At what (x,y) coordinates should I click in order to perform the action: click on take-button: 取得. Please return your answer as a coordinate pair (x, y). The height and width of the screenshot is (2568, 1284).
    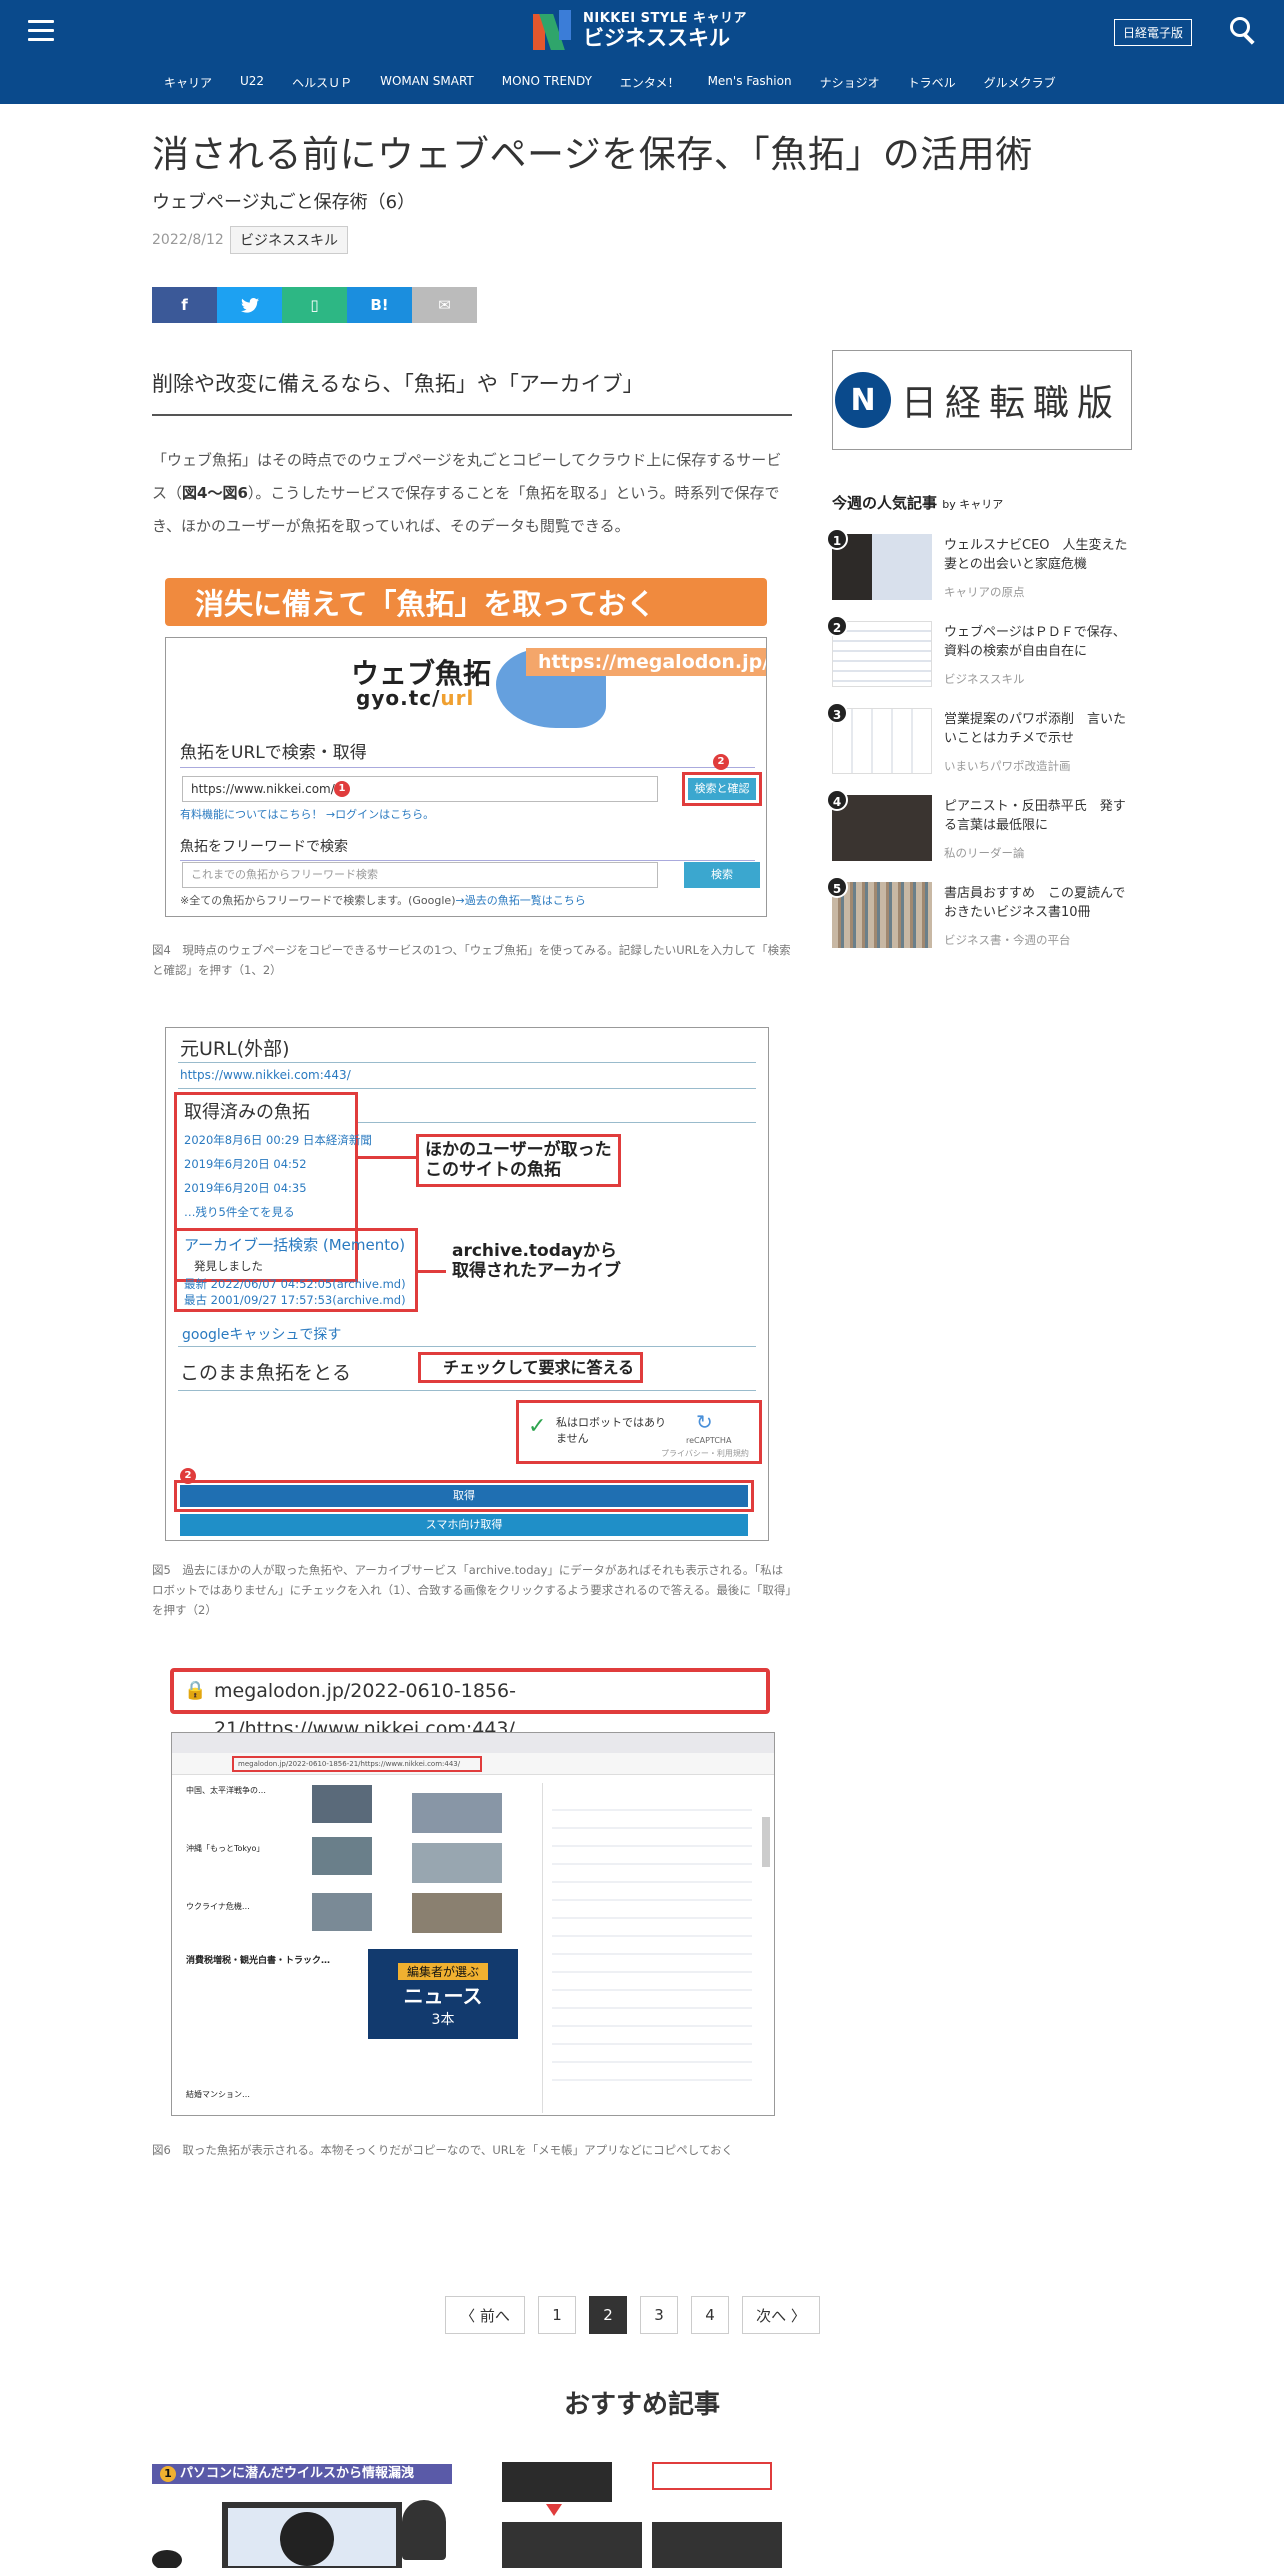
    Looking at the image, I should click on (464, 1496).